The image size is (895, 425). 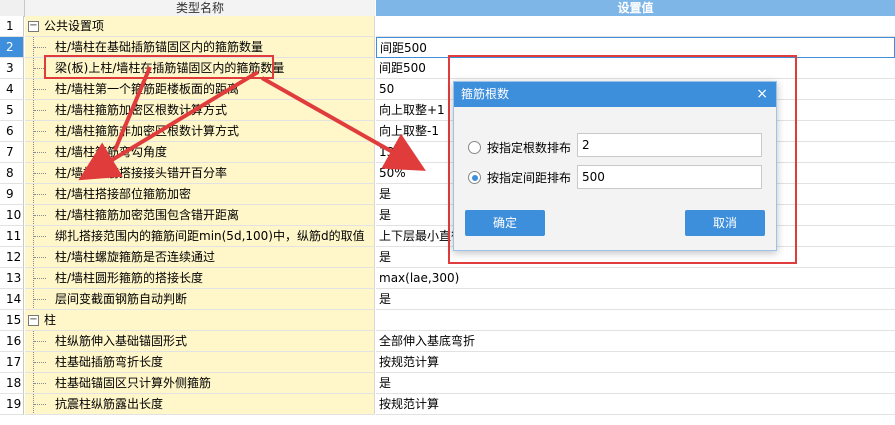 I want to click on radio-by-count, so click(x=474, y=147).